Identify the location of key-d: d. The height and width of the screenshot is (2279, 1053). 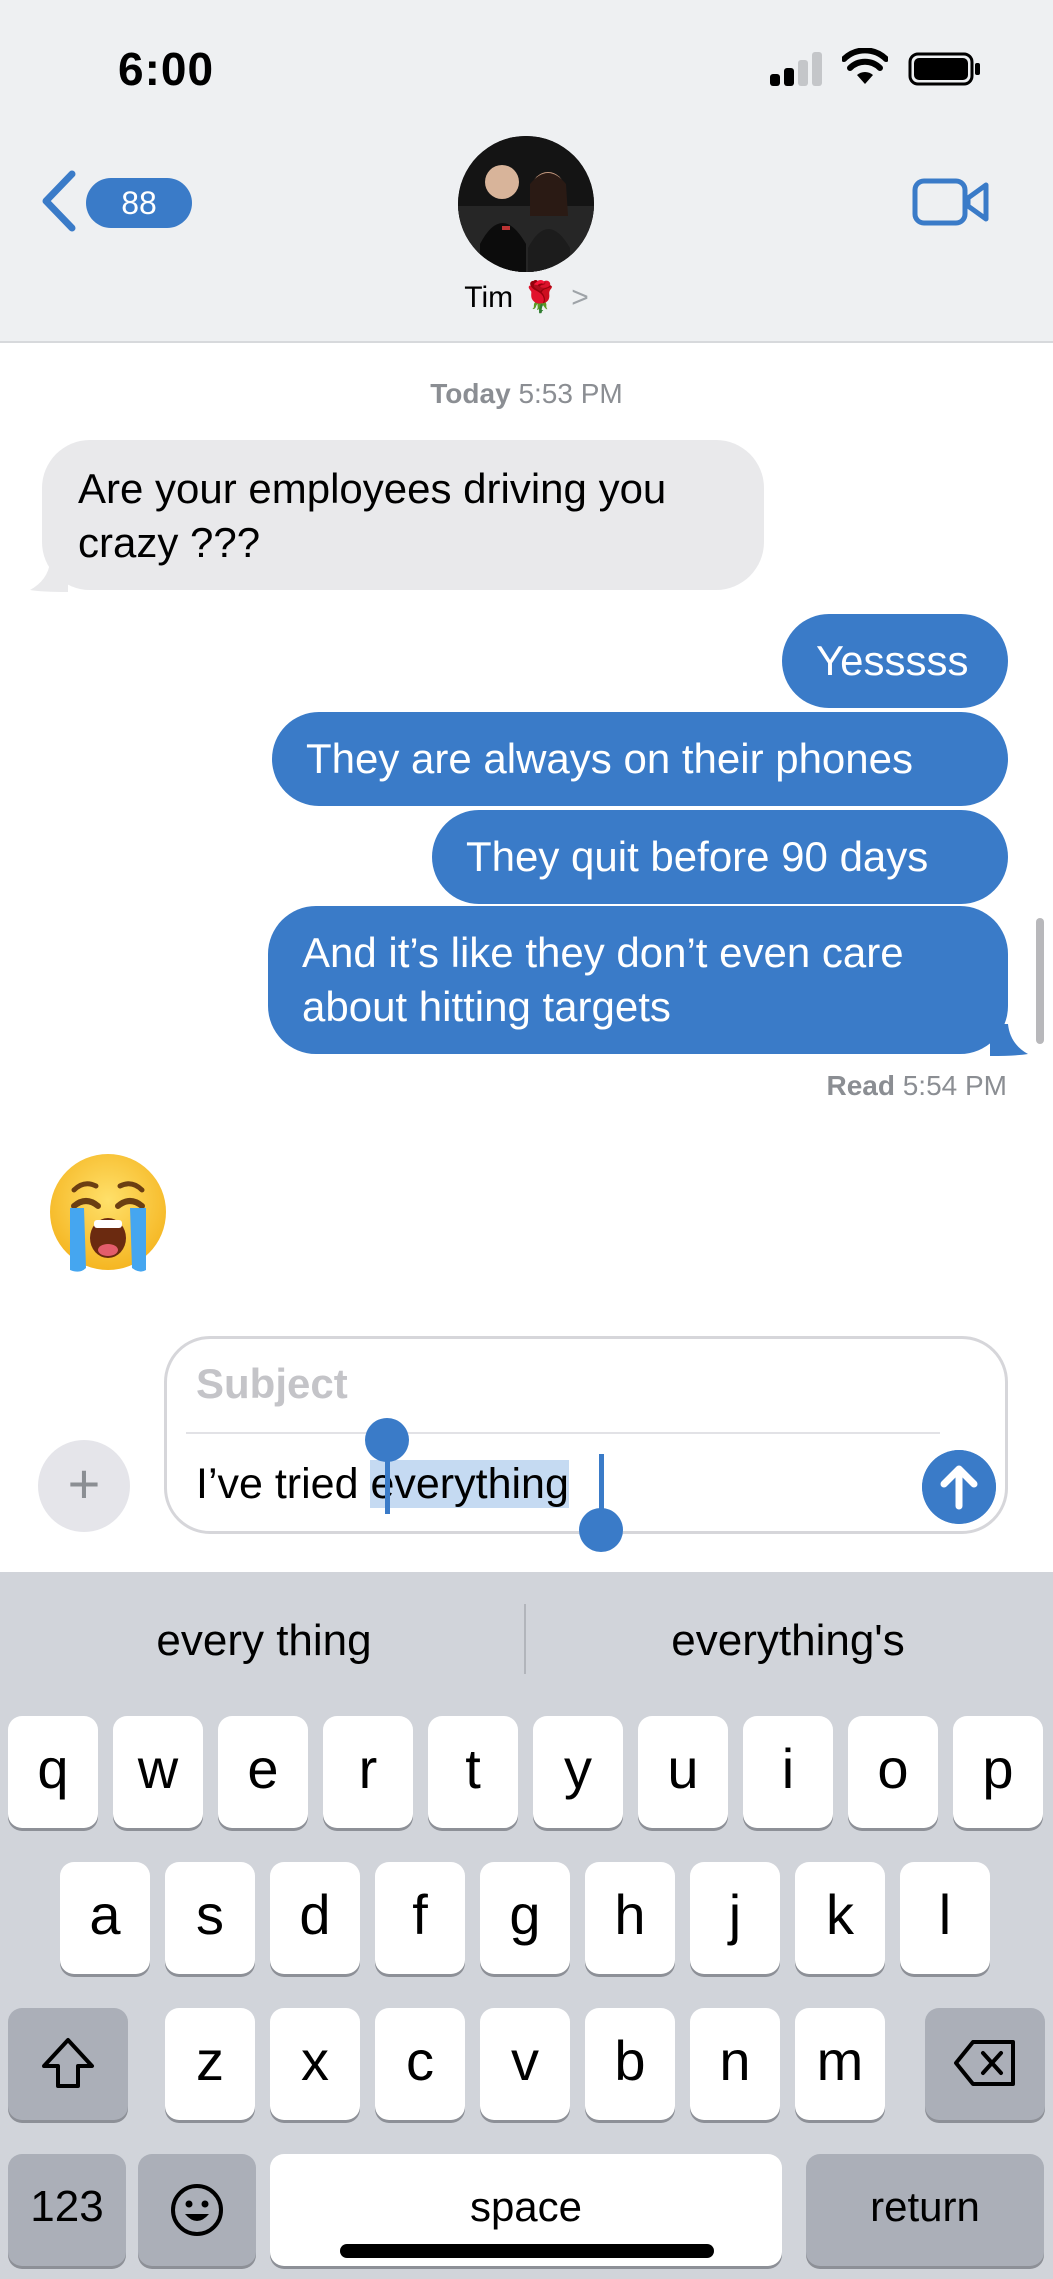
(315, 1918).